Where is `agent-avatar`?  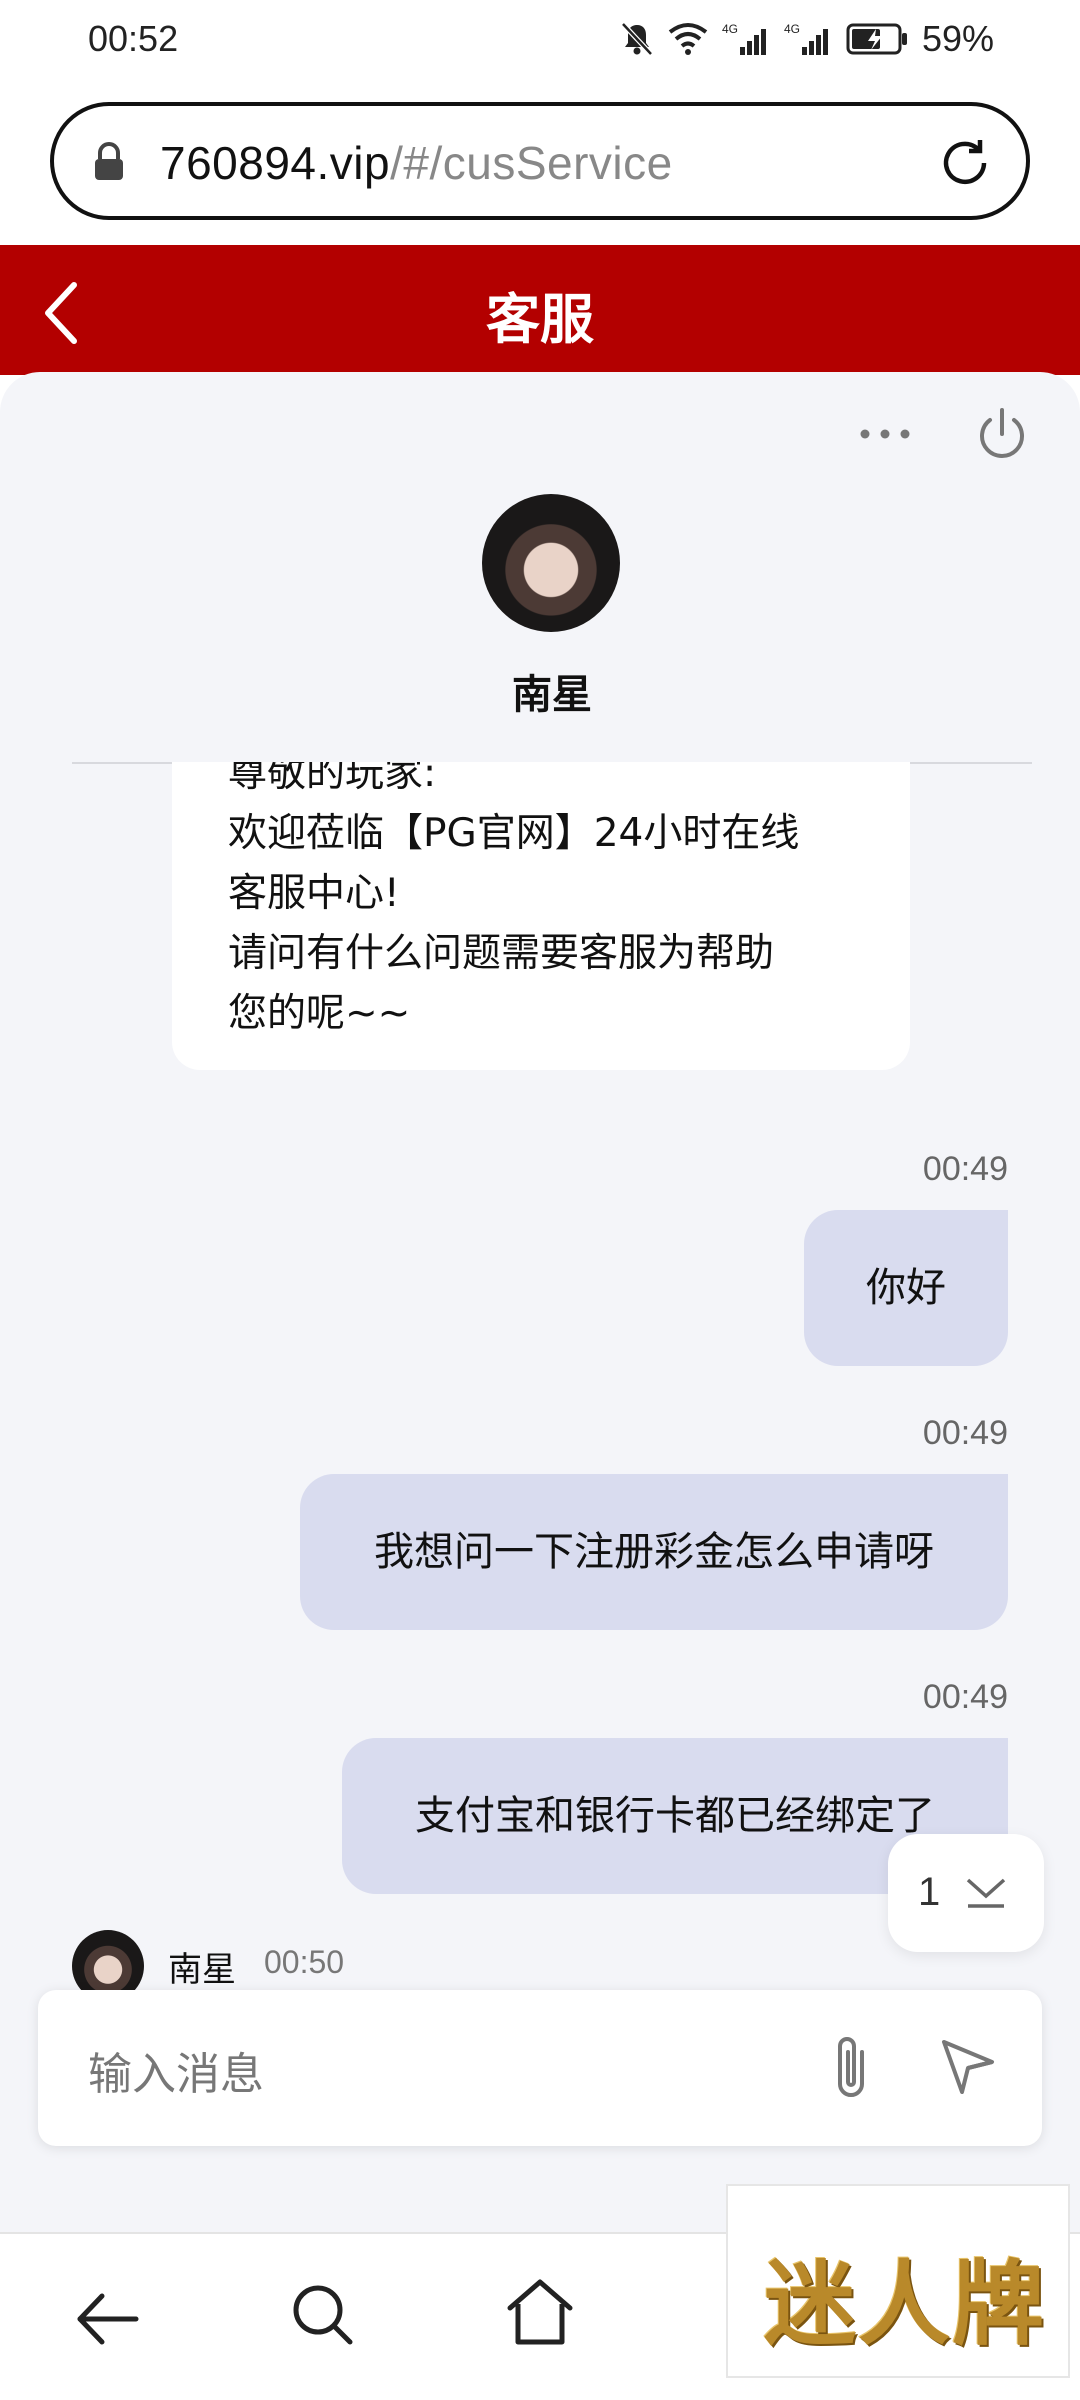 agent-avatar is located at coordinates (551, 563).